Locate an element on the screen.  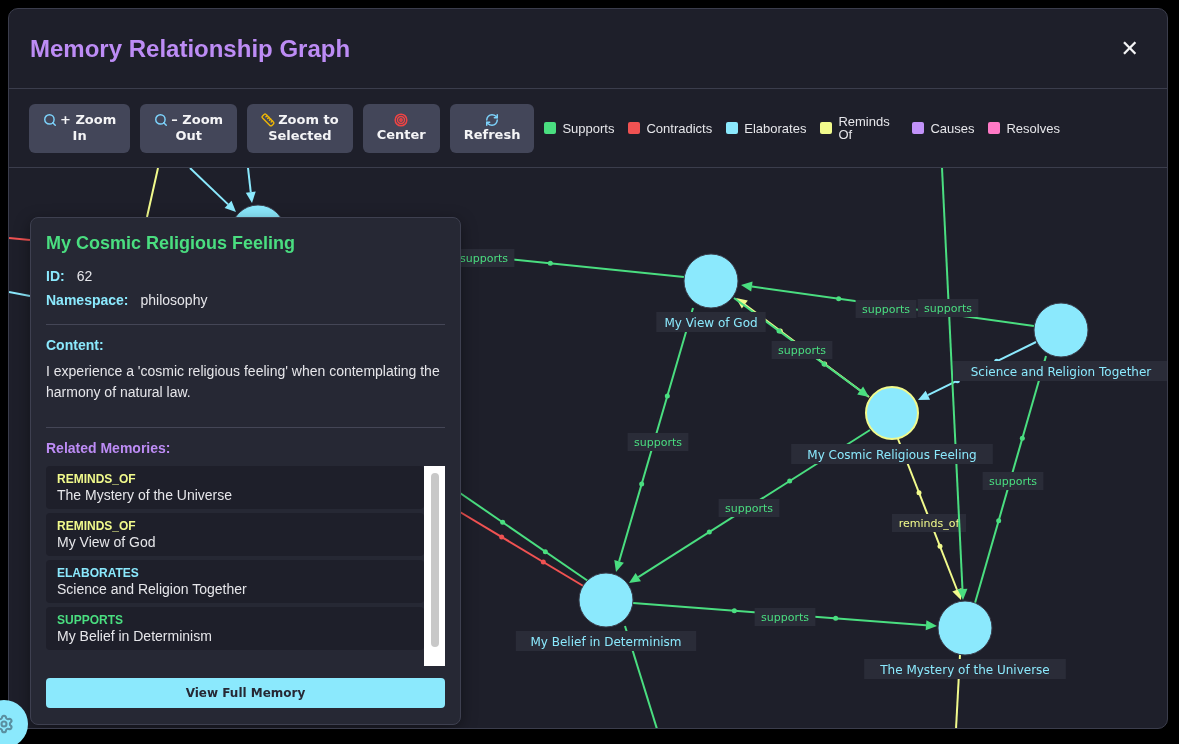
legend-label: Reminds Of is located at coordinates (864, 128).